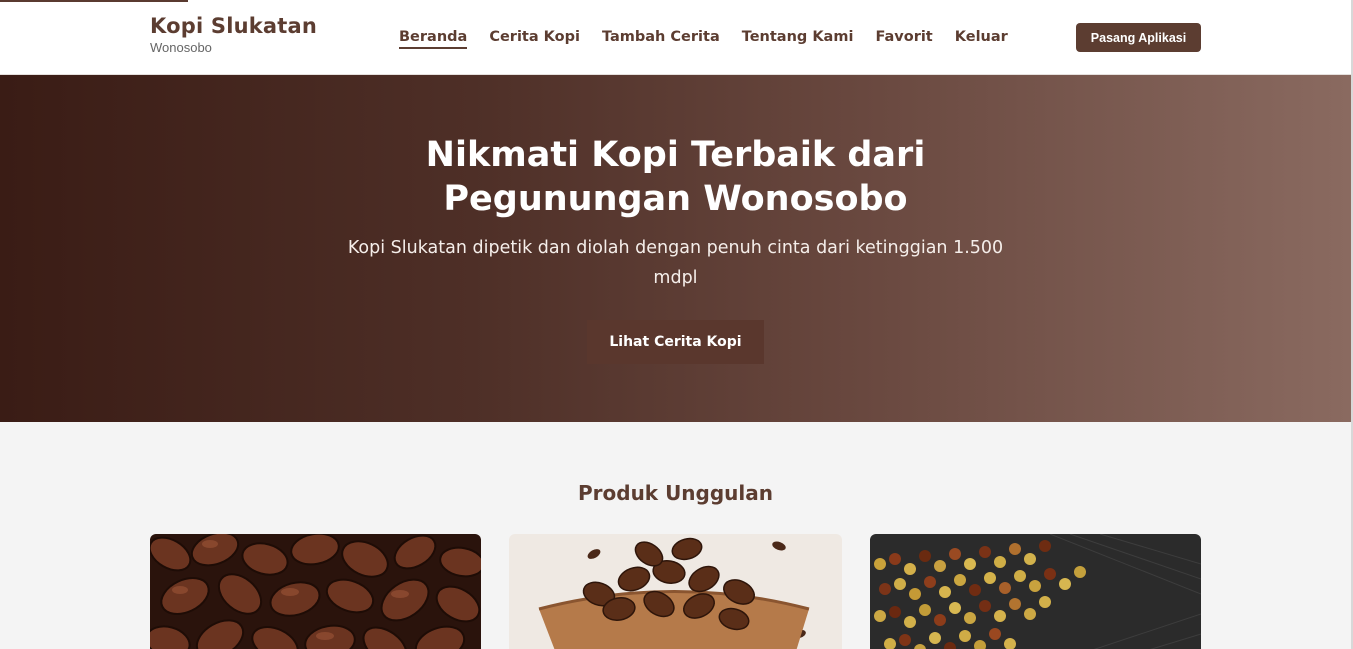 The width and height of the screenshot is (1353, 649). What do you see at coordinates (675, 493) in the screenshot?
I see `section-title: Produk Unggulan` at bounding box center [675, 493].